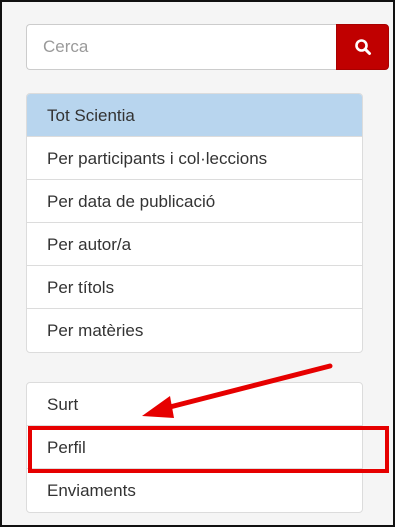 The height and width of the screenshot is (527, 395). What do you see at coordinates (181, 47) in the screenshot?
I see `search-input` at bounding box center [181, 47].